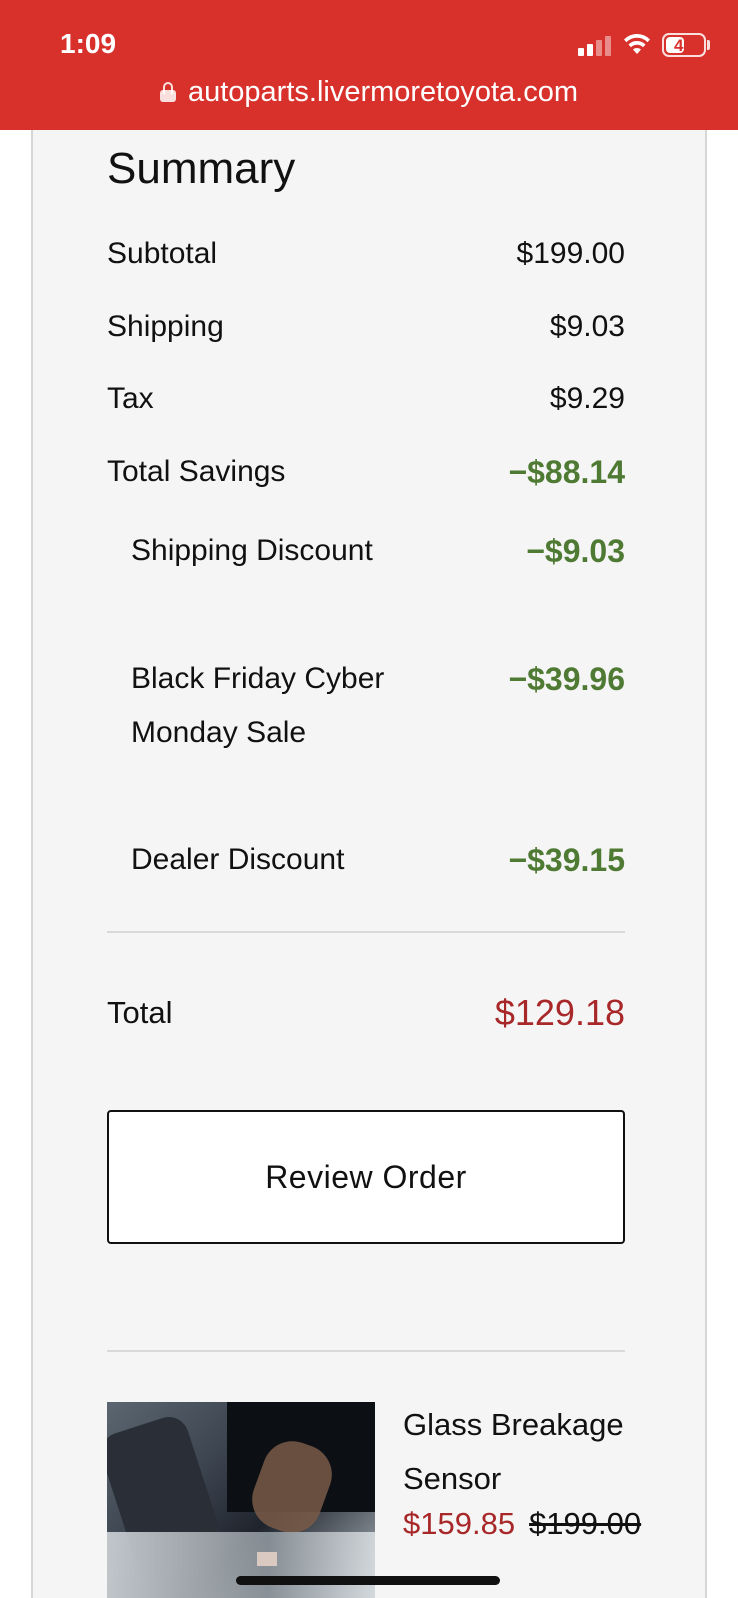  What do you see at coordinates (587, 398) in the screenshot?
I see `tax-value: $9.29` at bounding box center [587, 398].